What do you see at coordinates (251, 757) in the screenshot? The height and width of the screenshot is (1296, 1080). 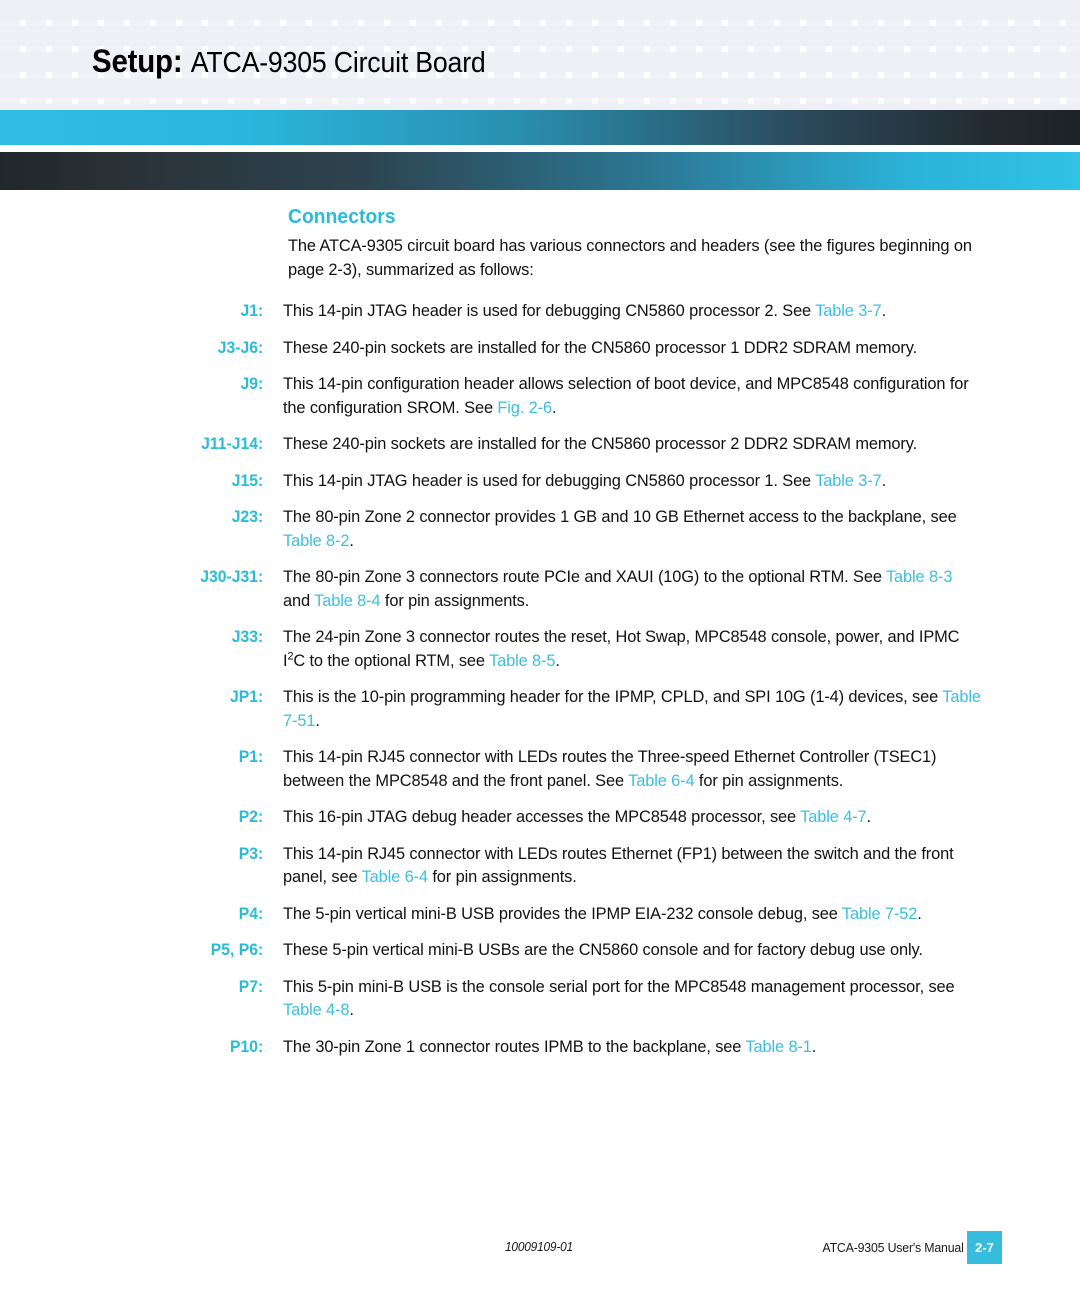 I see `connector-entry-label: P1:` at bounding box center [251, 757].